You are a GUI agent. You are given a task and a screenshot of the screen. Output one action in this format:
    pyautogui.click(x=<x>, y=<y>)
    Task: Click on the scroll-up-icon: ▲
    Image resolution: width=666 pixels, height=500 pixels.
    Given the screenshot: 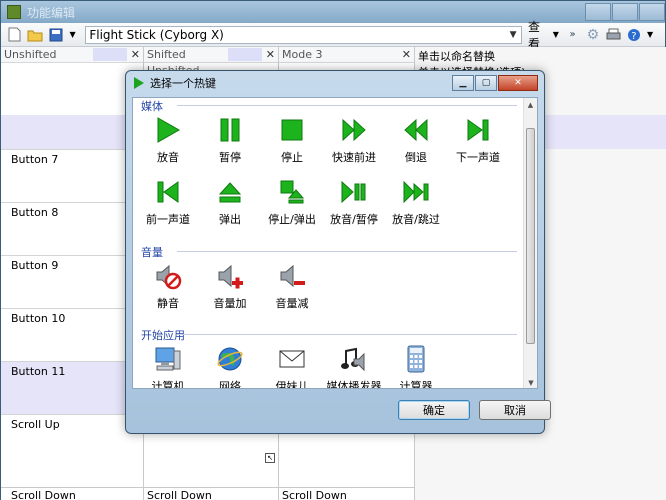 What is the action you would take?
    pyautogui.click(x=530, y=105)
    